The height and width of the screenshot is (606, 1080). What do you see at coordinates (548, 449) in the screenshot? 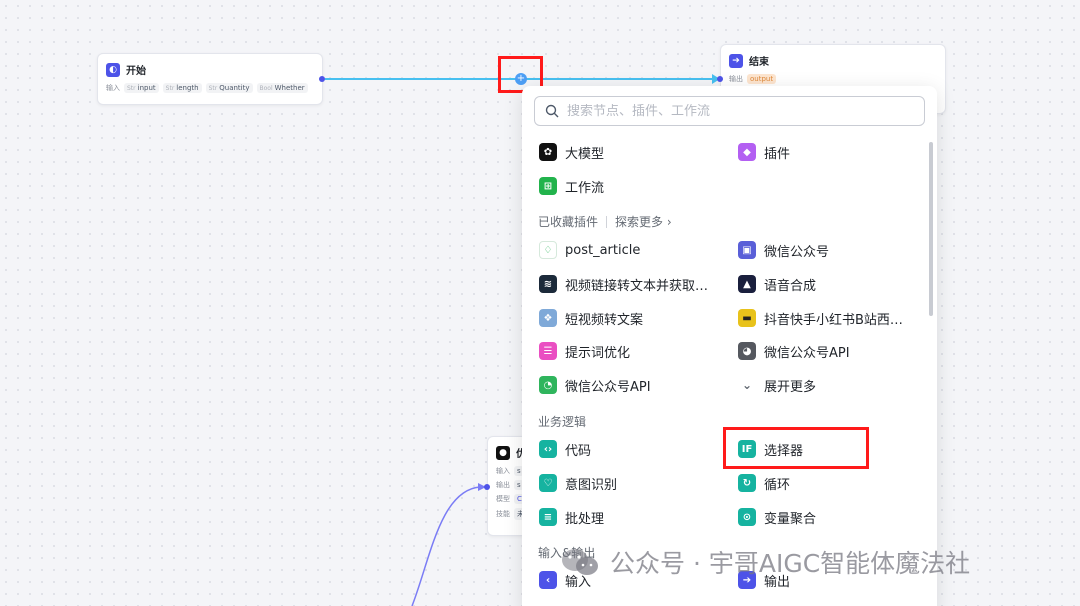
I see `code-icon: ‹›` at bounding box center [548, 449].